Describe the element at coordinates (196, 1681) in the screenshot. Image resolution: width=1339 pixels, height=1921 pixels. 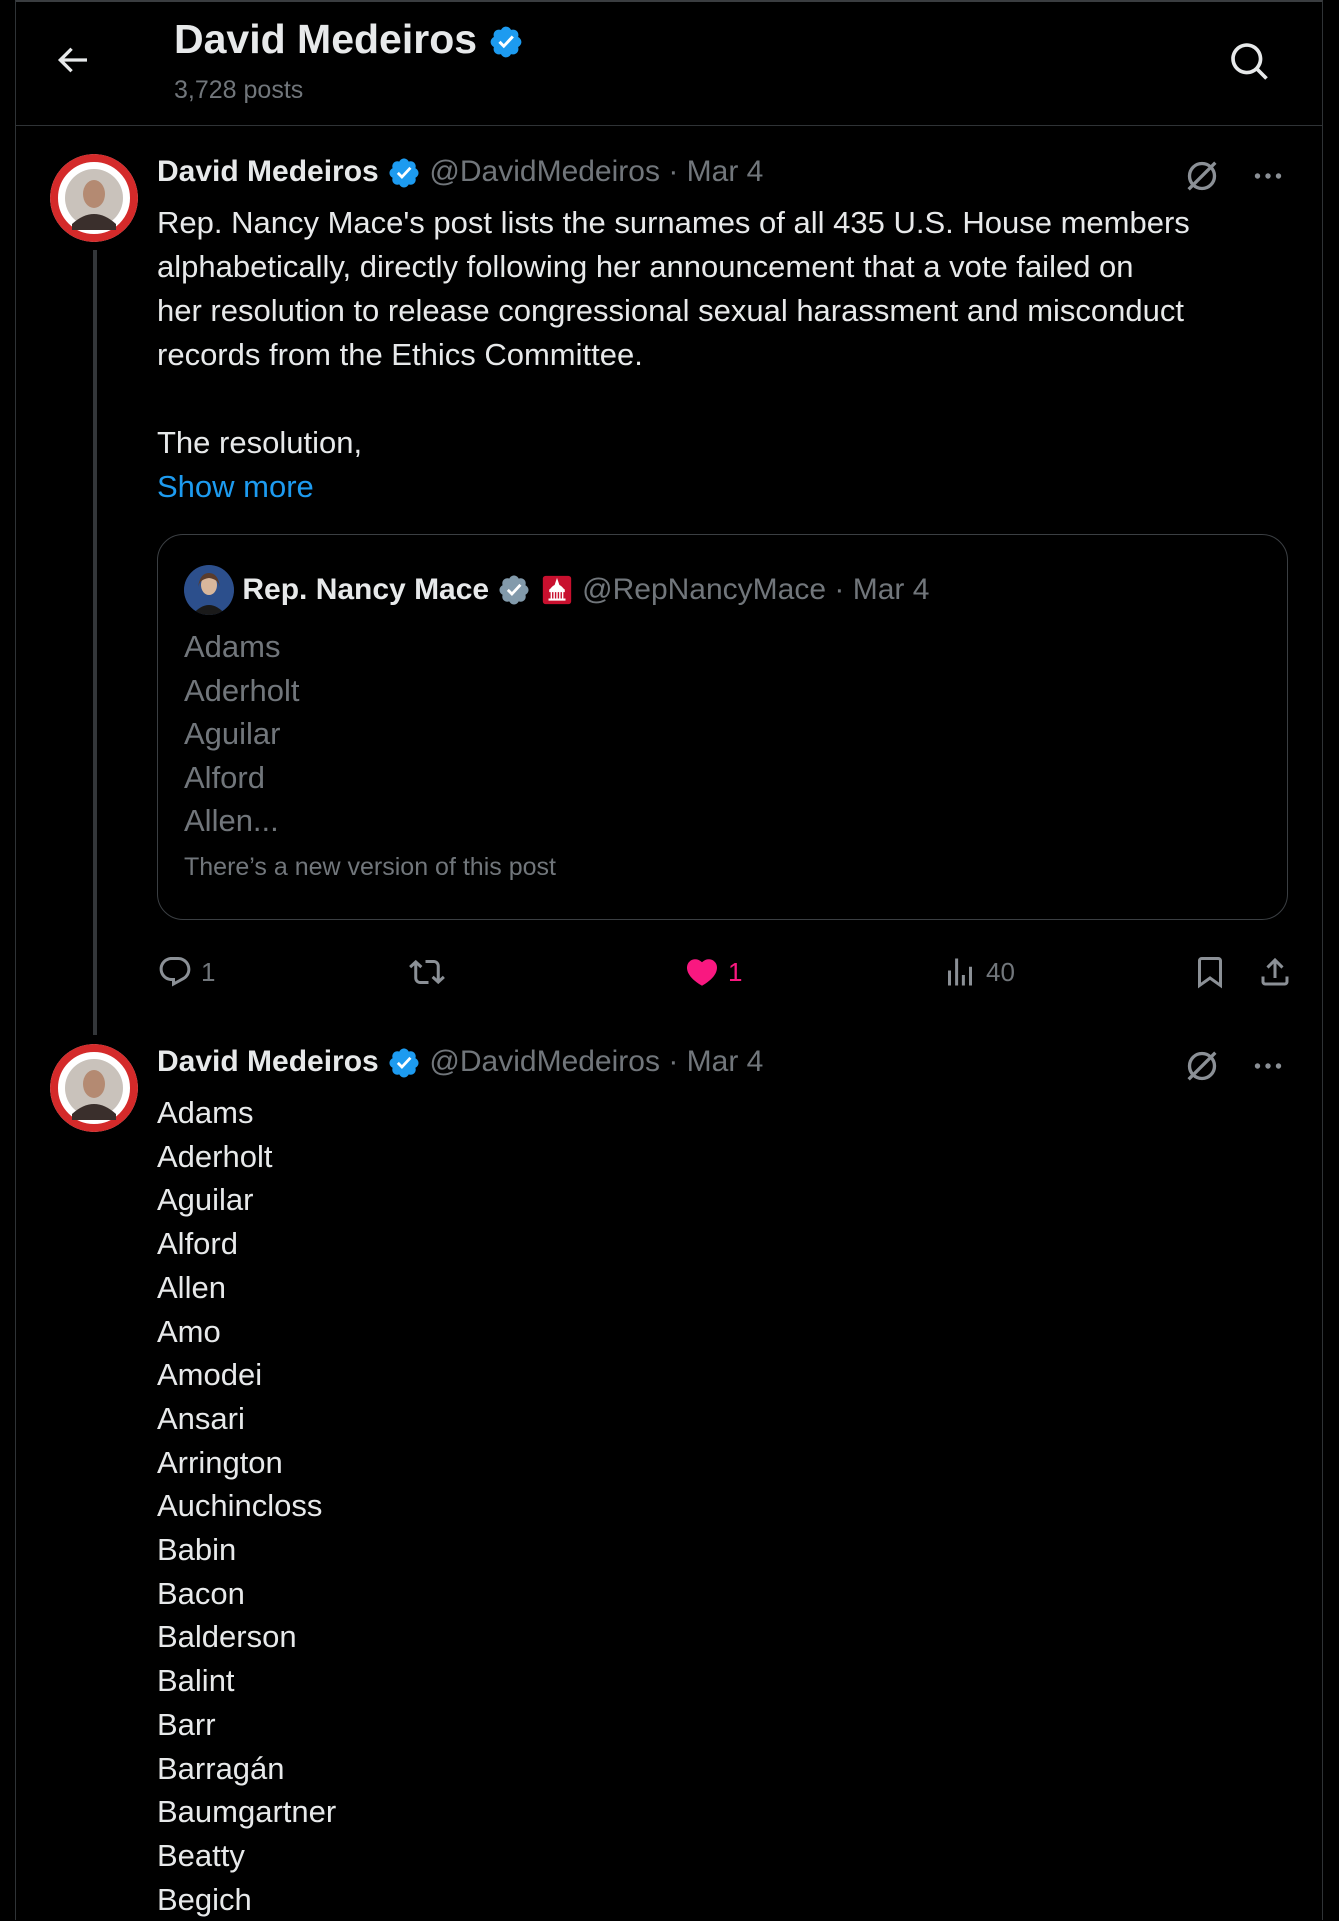
I see `list-item: Balint` at that location.